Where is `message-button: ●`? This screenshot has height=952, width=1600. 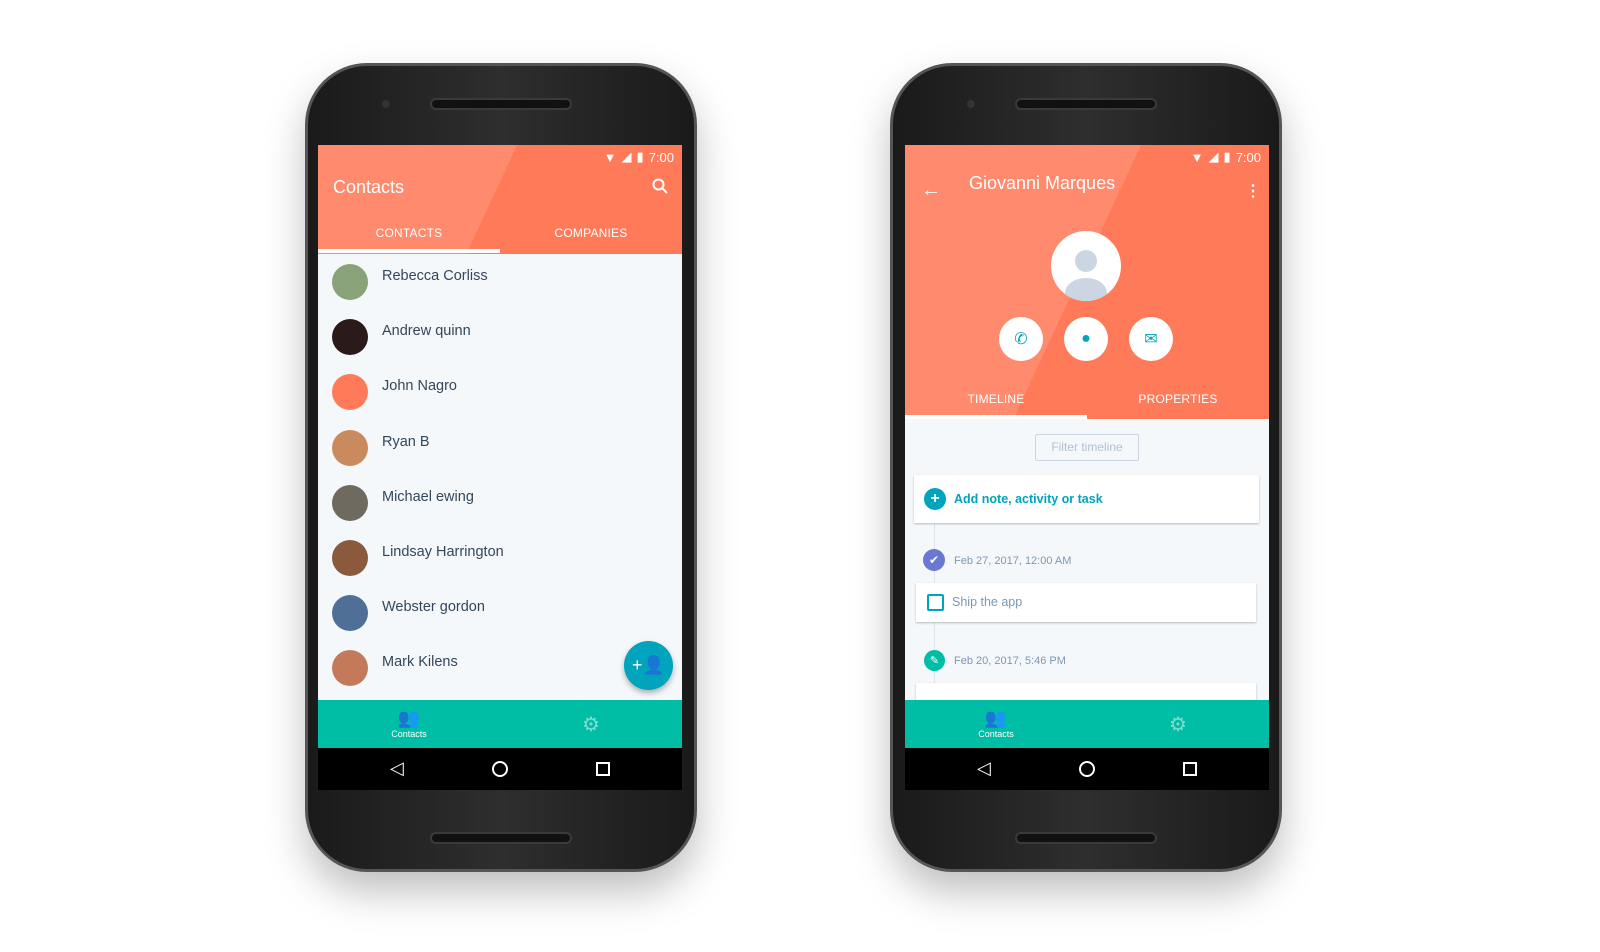
message-button: ● is located at coordinates (1086, 339).